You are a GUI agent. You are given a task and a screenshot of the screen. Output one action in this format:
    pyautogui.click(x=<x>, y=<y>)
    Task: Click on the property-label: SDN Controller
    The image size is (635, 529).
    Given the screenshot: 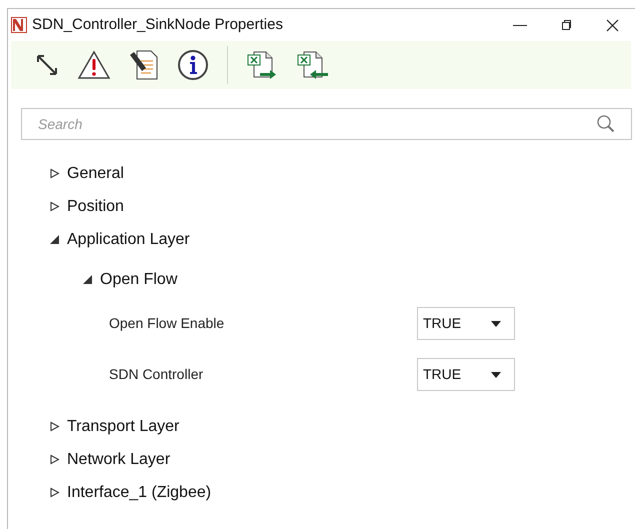 What is the action you would take?
    pyautogui.click(x=156, y=374)
    